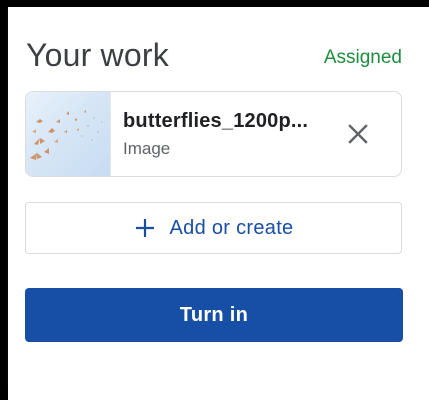  Describe the element at coordinates (231, 227) in the screenshot. I see `add-or-create-label: Add or create` at that location.